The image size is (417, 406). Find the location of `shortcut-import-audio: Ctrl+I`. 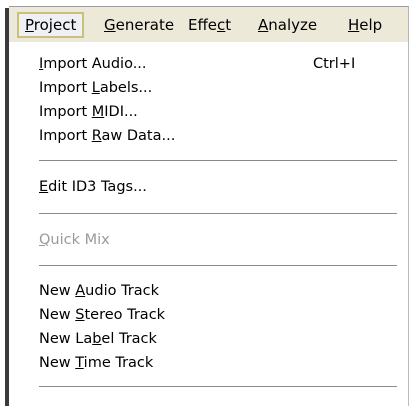

shortcut-import-audio: Ctrl+I is located at coordinates (334, 64).